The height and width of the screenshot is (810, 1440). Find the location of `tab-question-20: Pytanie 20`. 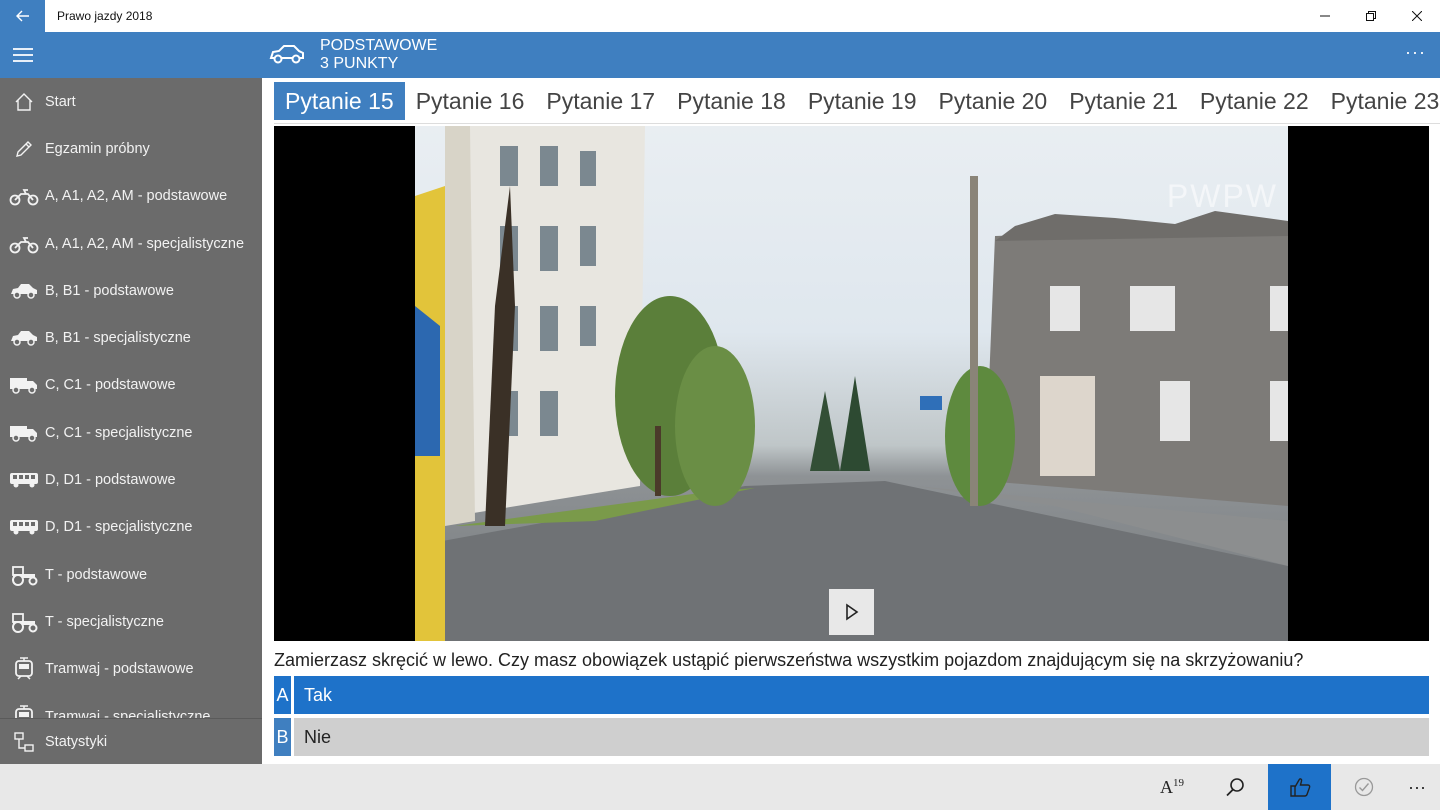

tab-question-20: Pytanie 20 is located at coordinates (993, 101).